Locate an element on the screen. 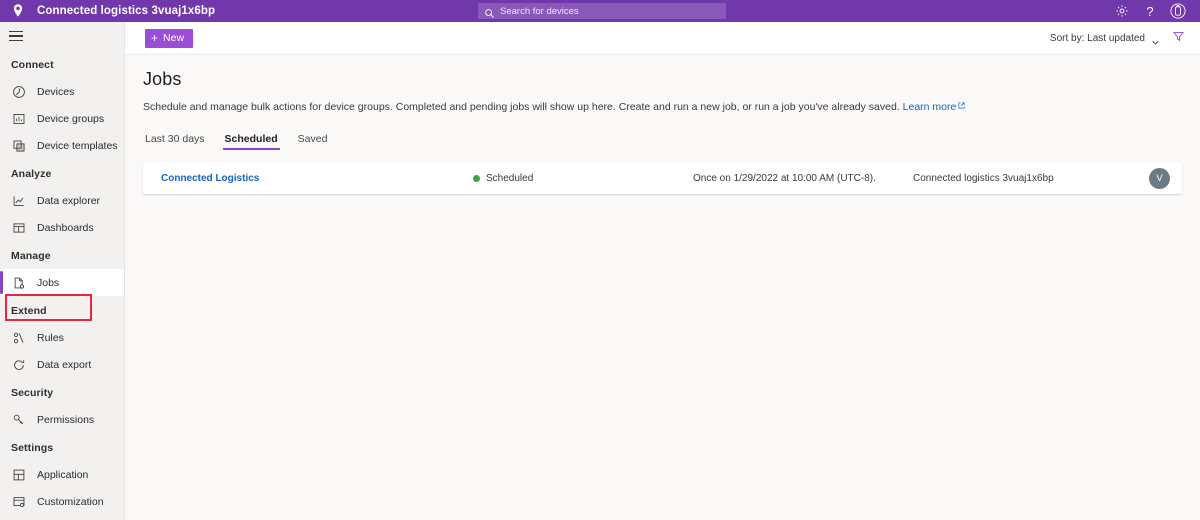  sort-by-label: Sort by: Last updated is located at coordinates (1097, 38).